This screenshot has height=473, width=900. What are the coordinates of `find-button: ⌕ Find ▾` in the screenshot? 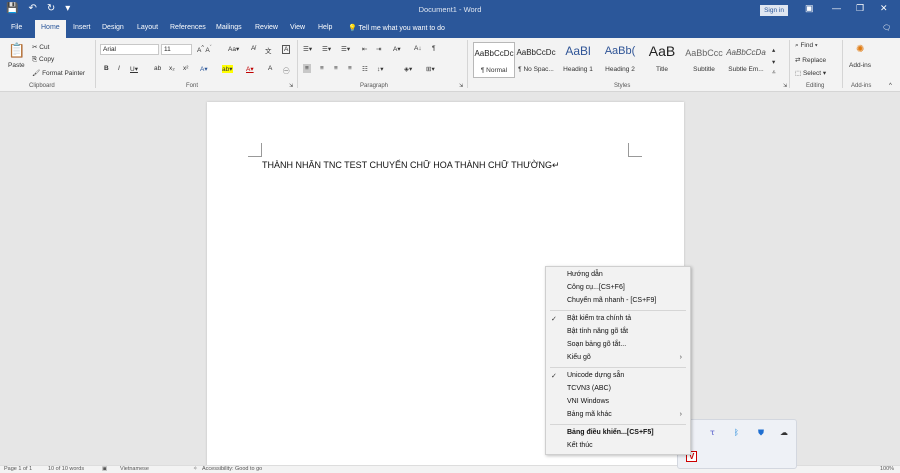 It's located at (806, 46).